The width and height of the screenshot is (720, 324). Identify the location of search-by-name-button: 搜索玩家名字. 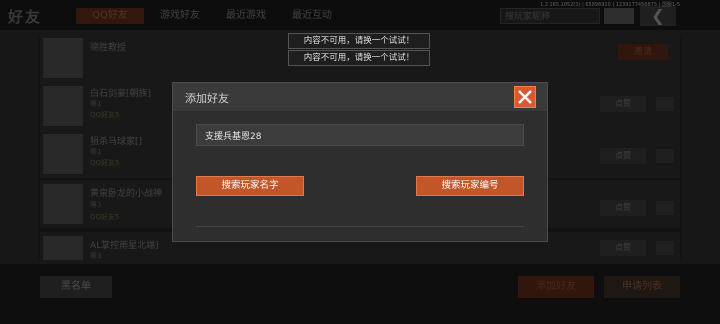
(250, 186).